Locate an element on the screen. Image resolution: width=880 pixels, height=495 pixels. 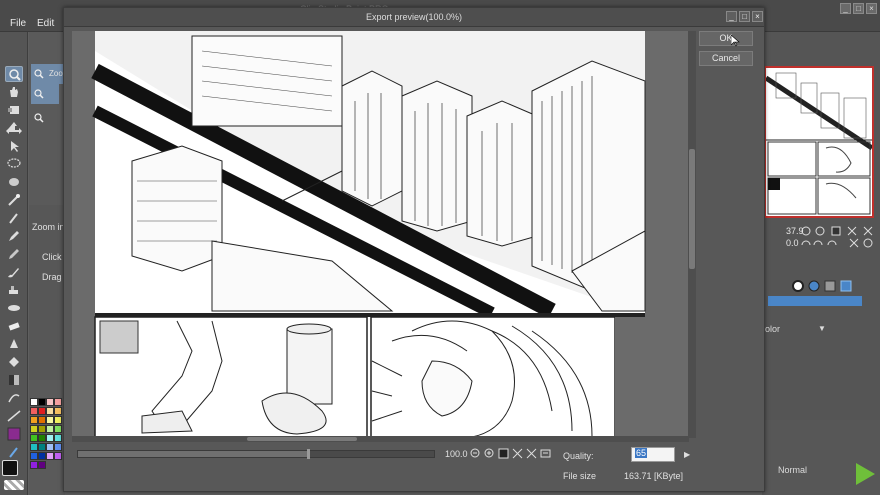
eyedropper-tool is located at coordinates (14, 218).